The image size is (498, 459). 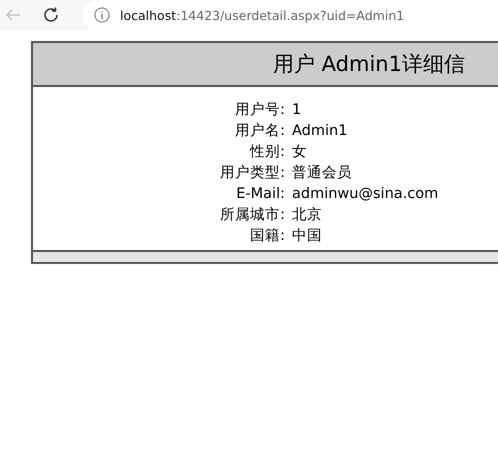 What do you see at coordinates (364, 194) in the screenshot?
I see `field-value: adminwu@sina.com` at bounding box center [364, 194].